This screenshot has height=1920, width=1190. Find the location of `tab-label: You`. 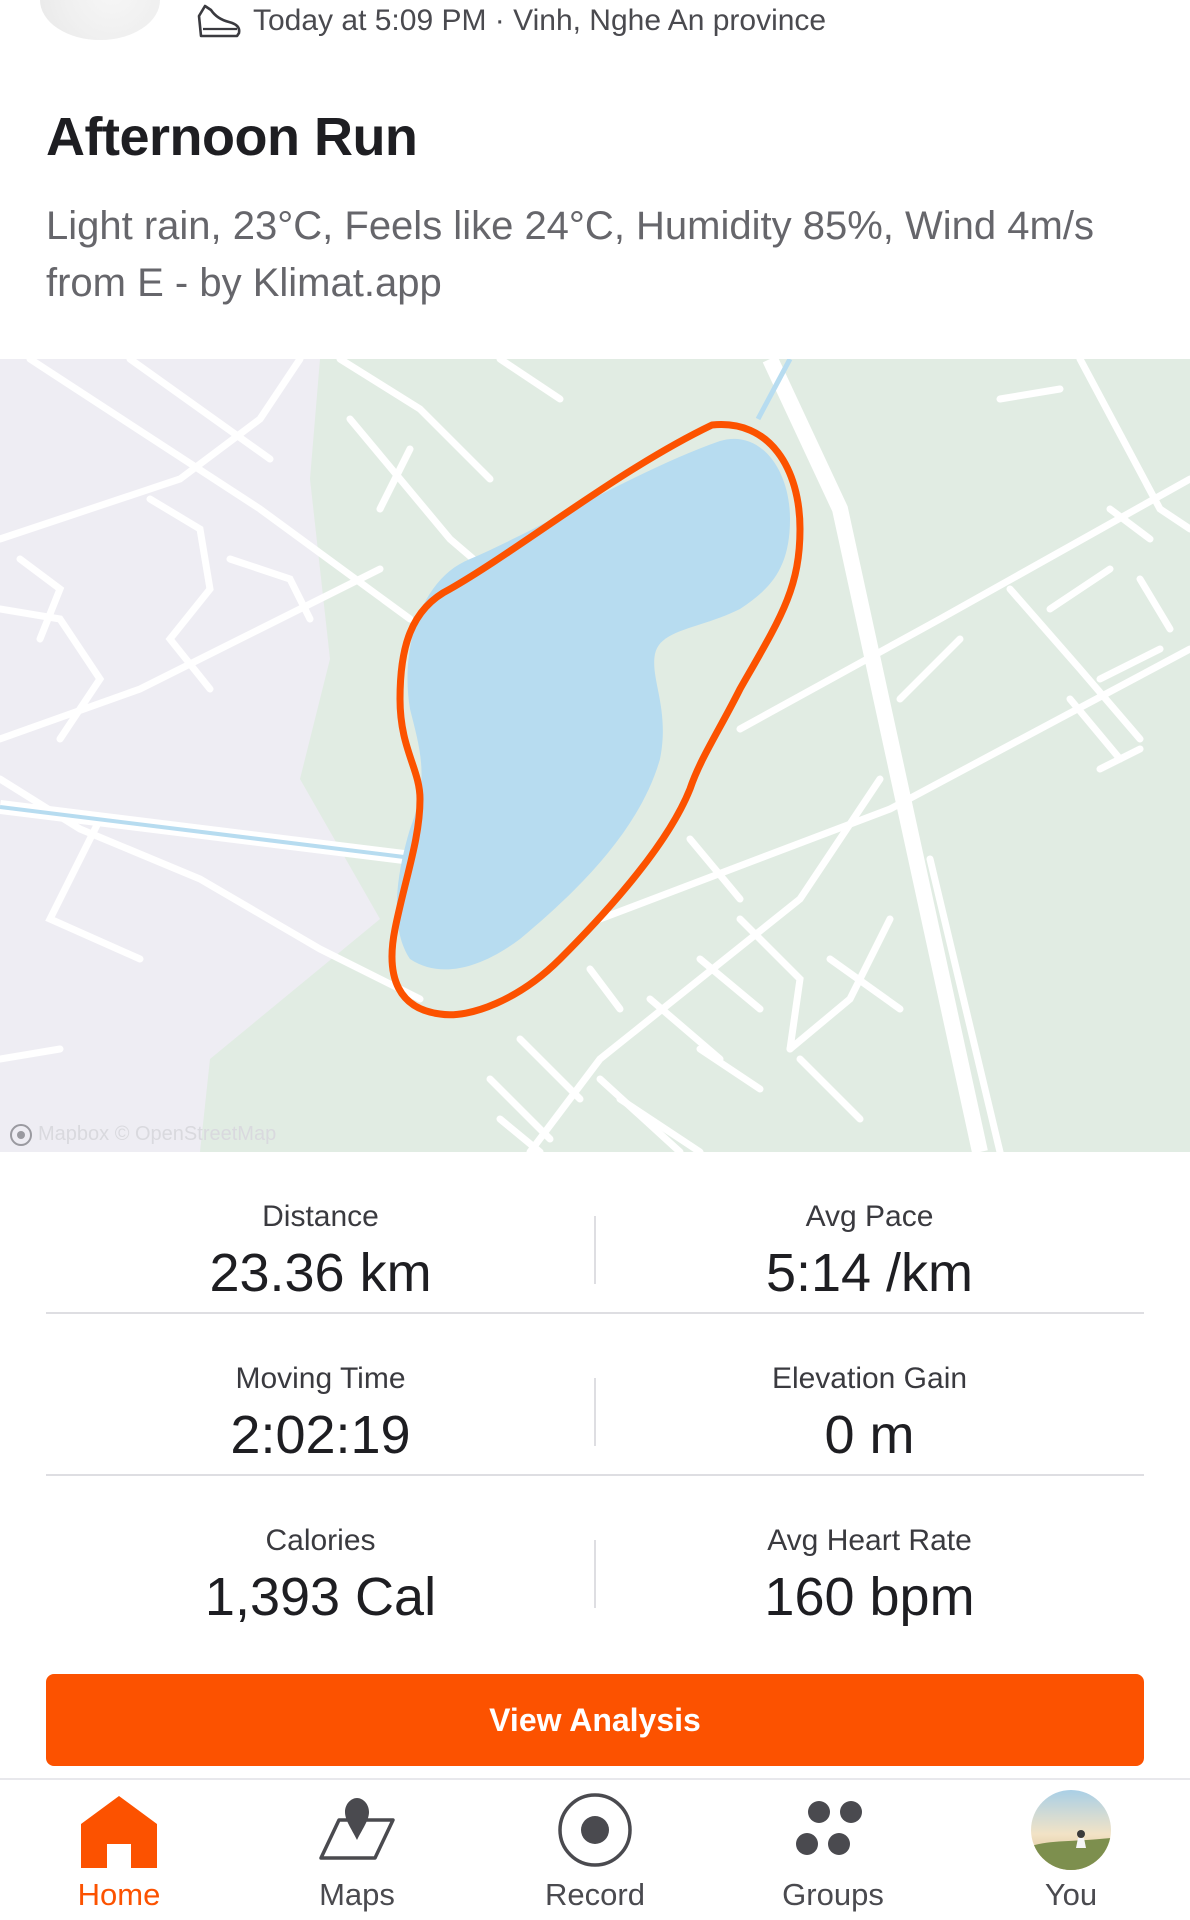

tab-label: You is located at coordinates (1071, 1894).